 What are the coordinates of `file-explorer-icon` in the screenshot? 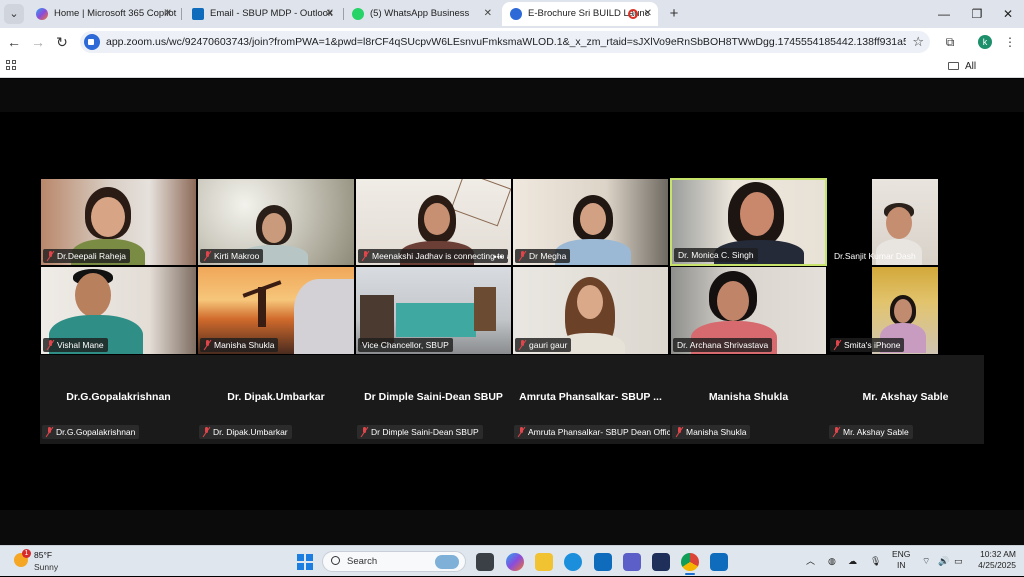 It's located at (544, 562).